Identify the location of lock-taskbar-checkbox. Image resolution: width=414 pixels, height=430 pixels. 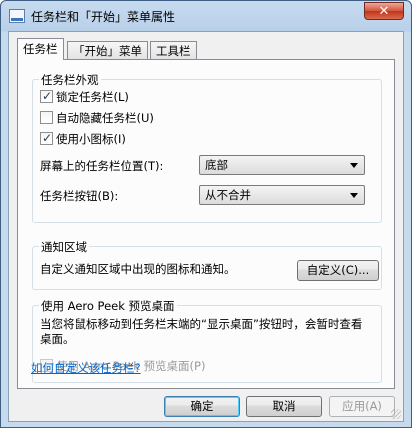
(46, 96).